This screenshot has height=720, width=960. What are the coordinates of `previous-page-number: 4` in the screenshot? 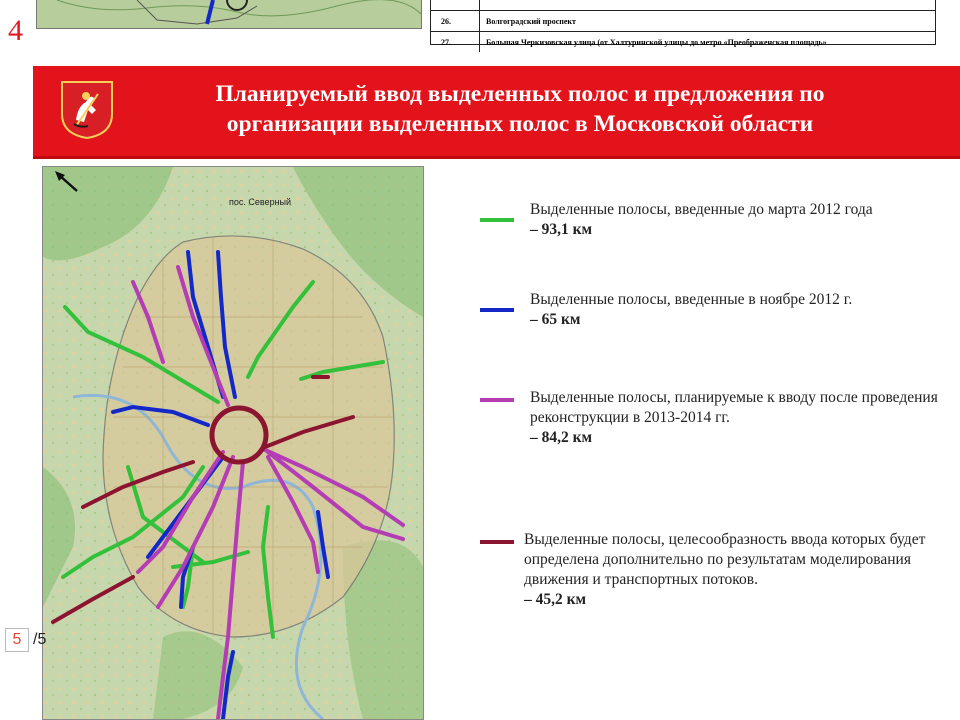 It's located at (15, 30).